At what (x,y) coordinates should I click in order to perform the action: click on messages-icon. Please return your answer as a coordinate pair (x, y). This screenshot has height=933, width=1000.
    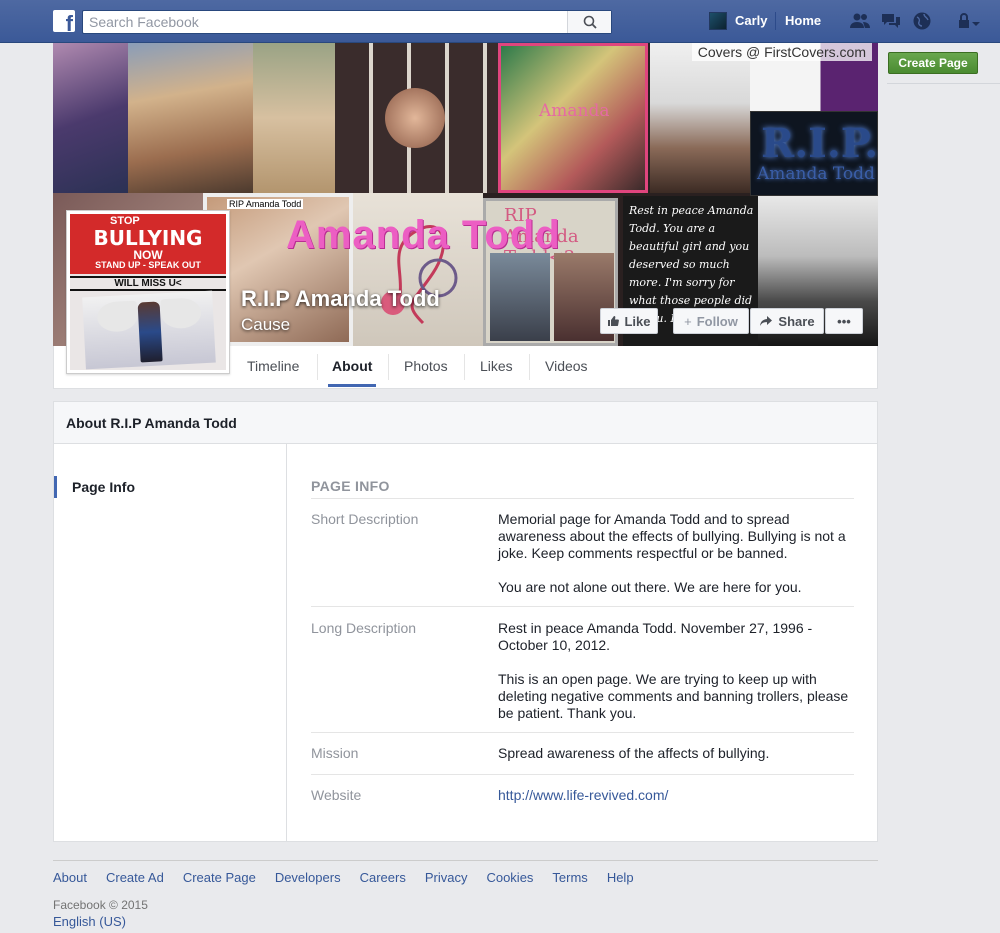
    Looking at the image, I should click on (891, 21).